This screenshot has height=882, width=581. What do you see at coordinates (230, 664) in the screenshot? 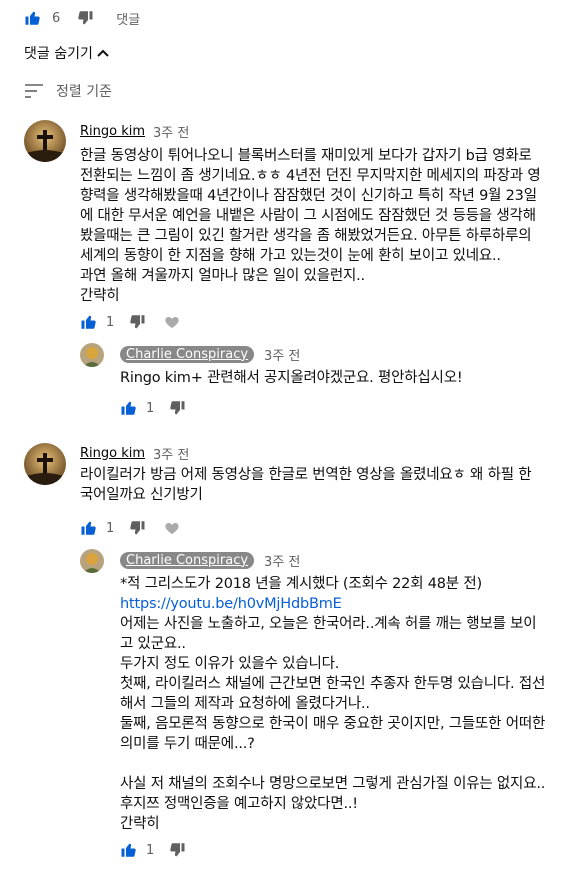
I see `reply-line: 두가지 정도 이유가 있을수 있습니다.` at bounding box center [230, 664].